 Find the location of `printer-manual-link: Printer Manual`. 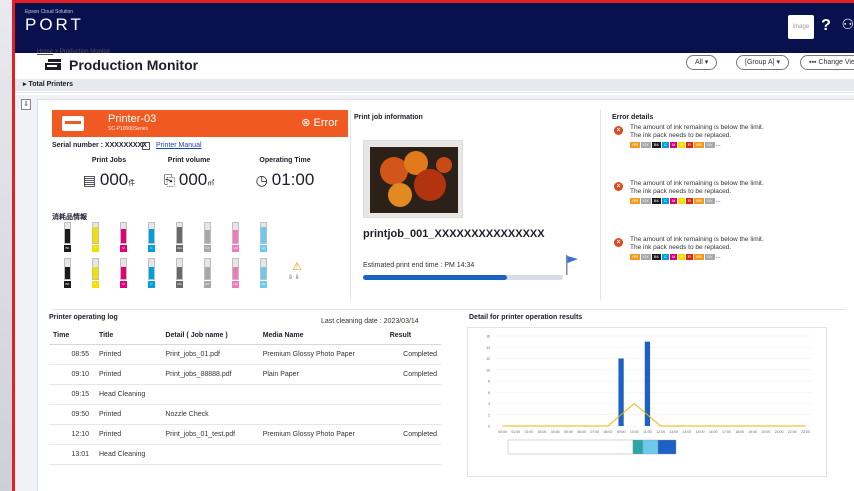

printer-manual-link: Printer Manual is located at coordinates (179, 145).